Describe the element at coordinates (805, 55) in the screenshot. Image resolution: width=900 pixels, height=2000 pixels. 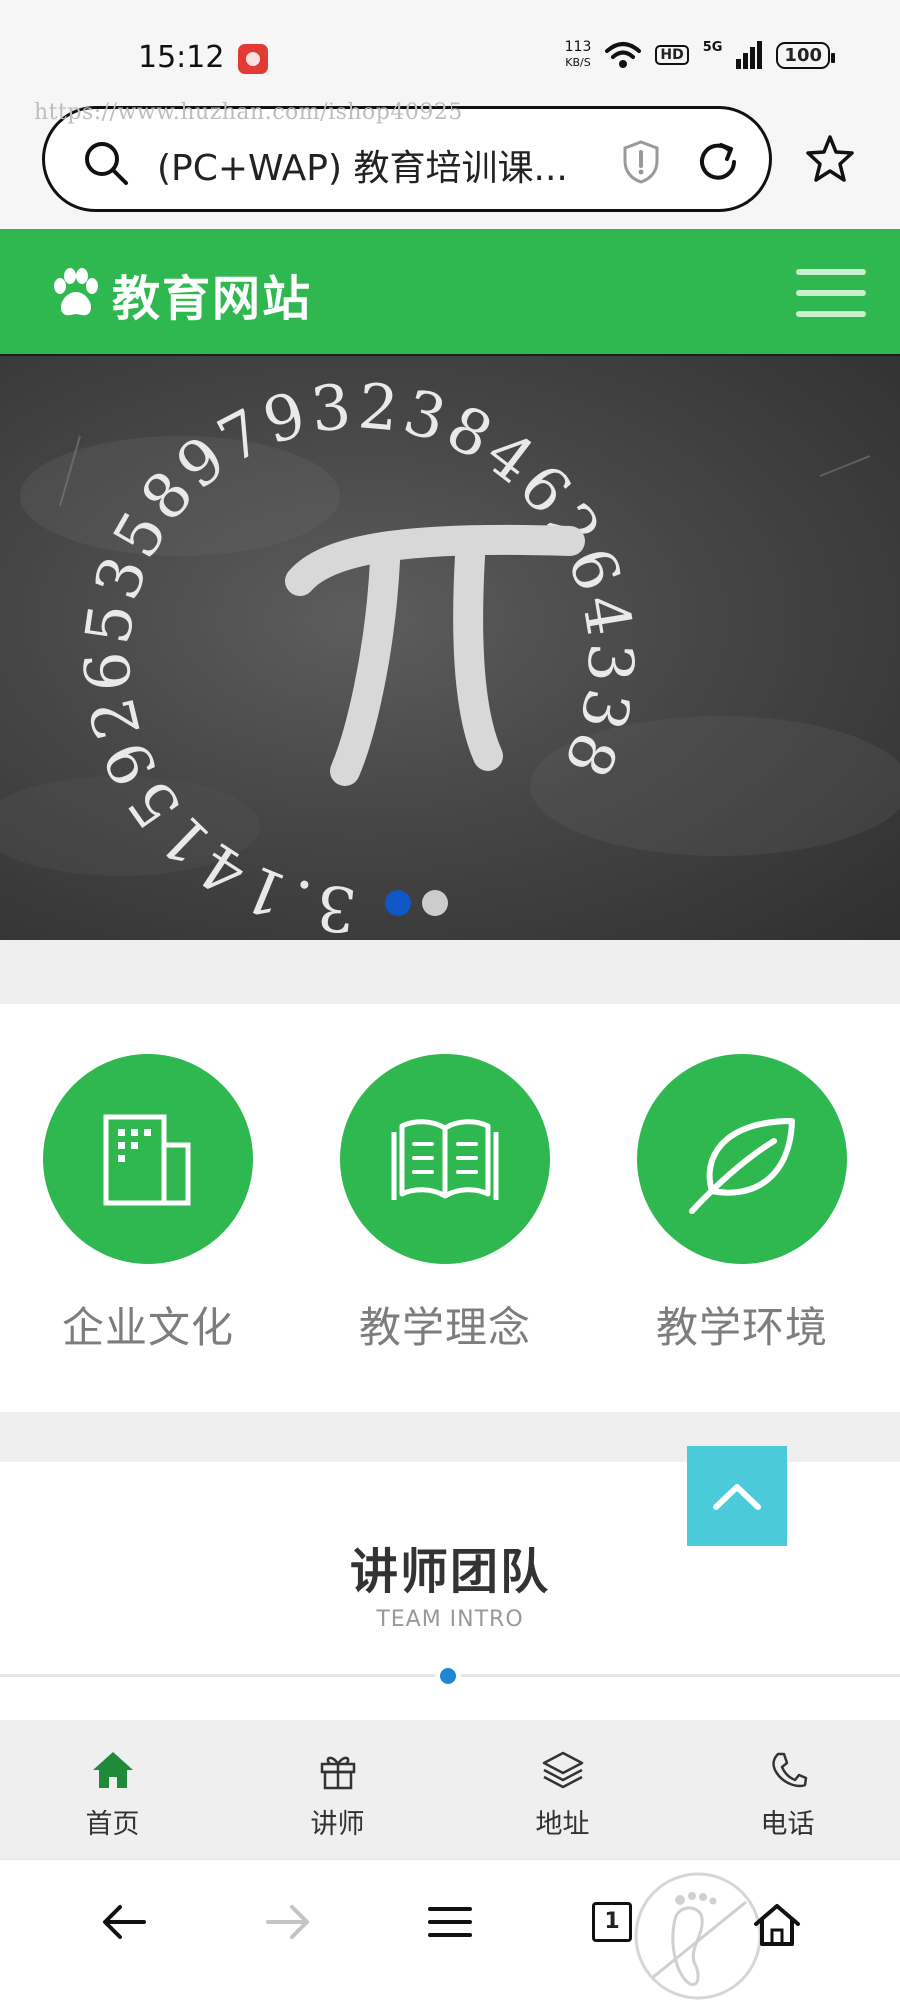
I see `battery-indicator: 100` at that location.